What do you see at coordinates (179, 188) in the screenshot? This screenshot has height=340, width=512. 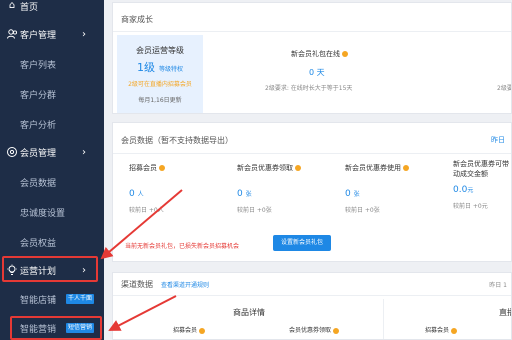 I see `stat-item: 招募会员 0 人 较前日 +0人` at bounding box center [179, 188].